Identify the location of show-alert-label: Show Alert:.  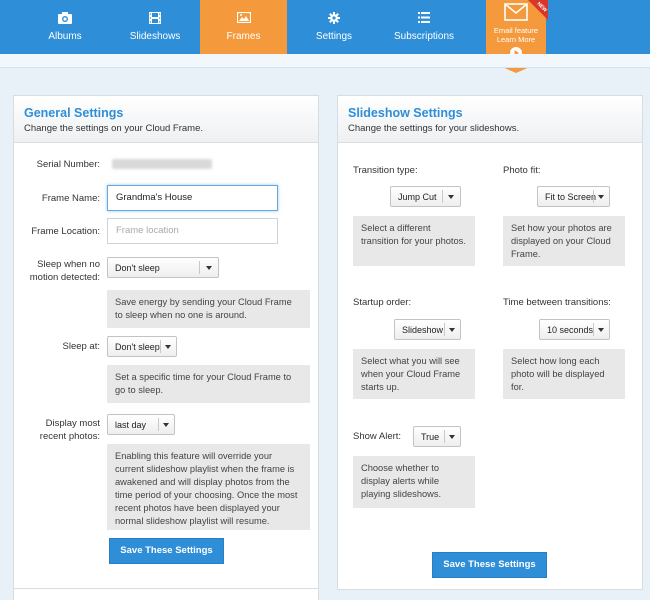
(377, 436).